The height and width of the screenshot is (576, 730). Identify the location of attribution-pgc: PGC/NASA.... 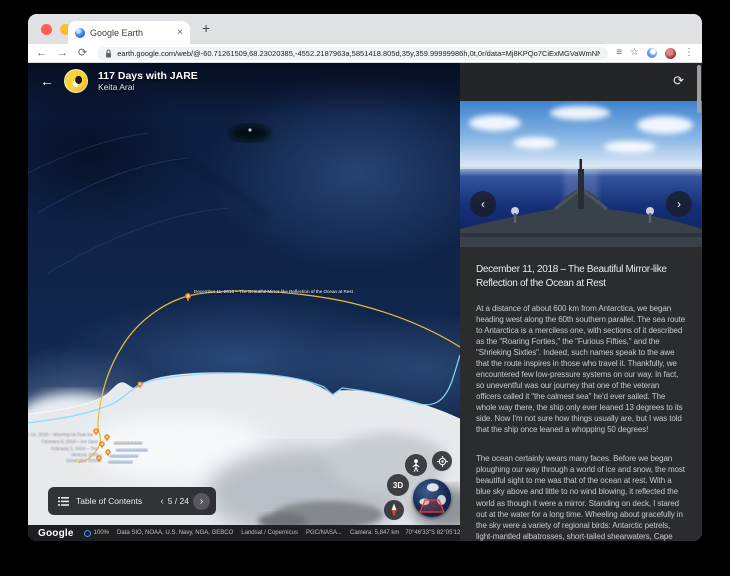
(323, 533).